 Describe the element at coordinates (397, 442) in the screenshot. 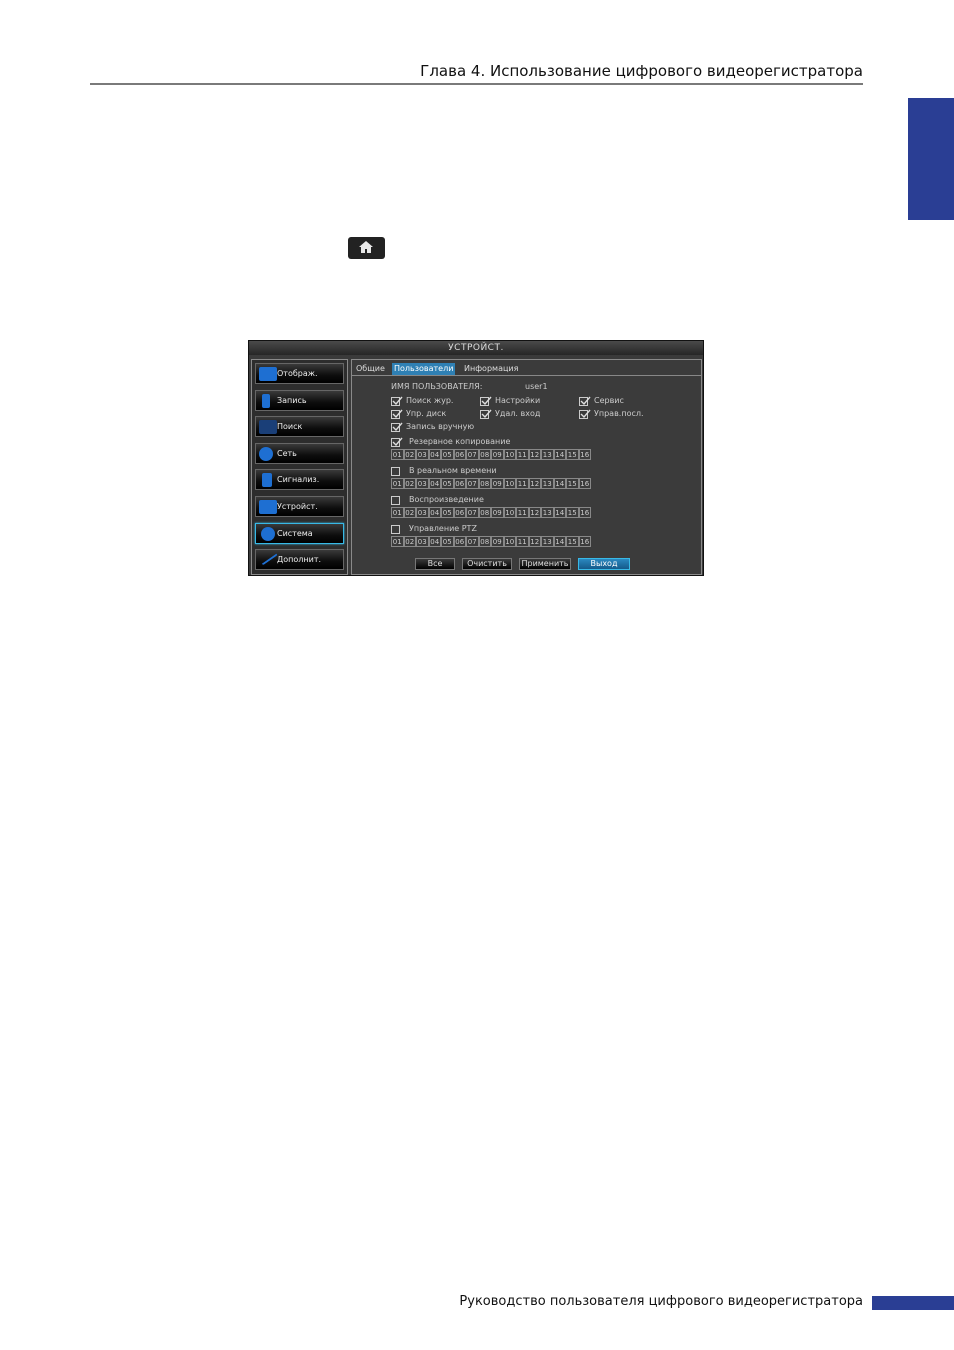

I see `checkbox-backup` at that location.